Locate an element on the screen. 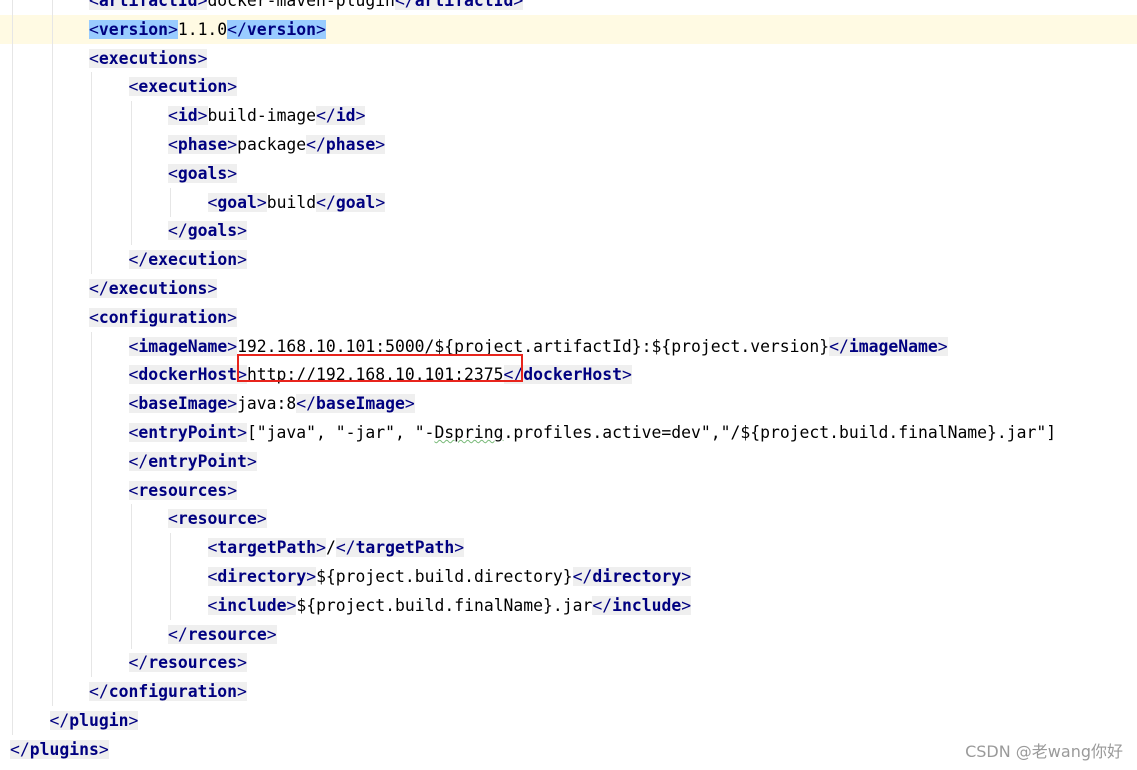  code-line: <goals> is located at coordinates (568, 173).